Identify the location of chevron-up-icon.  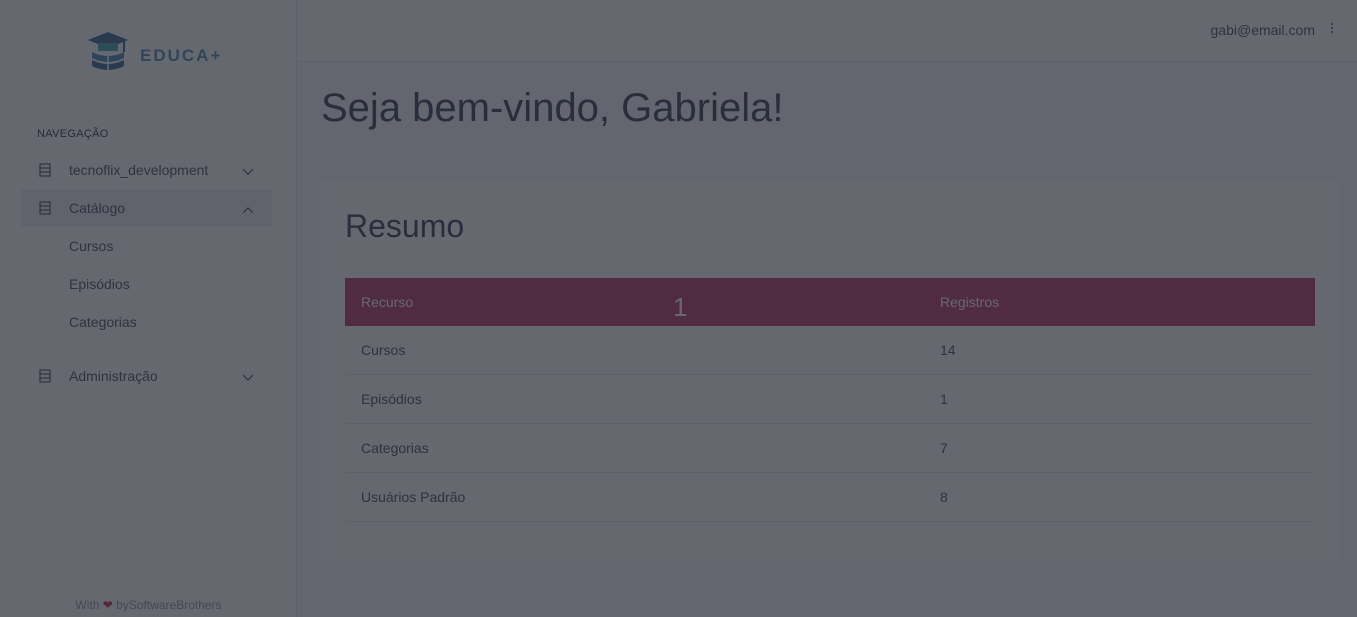
(248, 209).